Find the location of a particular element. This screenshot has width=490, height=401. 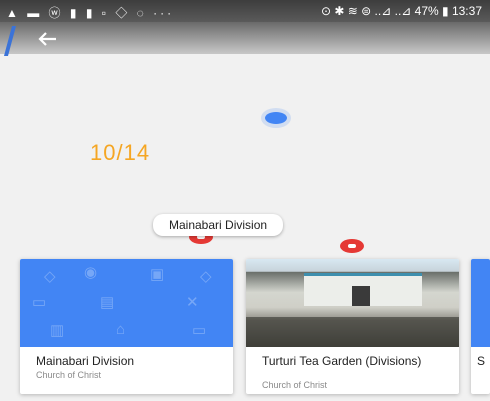

map-marker is located at coordinates (352, 246).